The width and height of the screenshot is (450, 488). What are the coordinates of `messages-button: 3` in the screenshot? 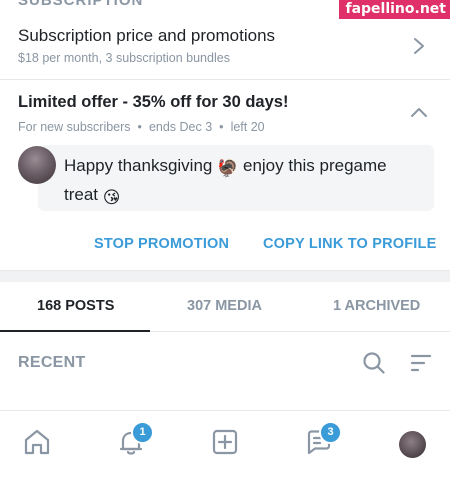 It's located at (323, 439).